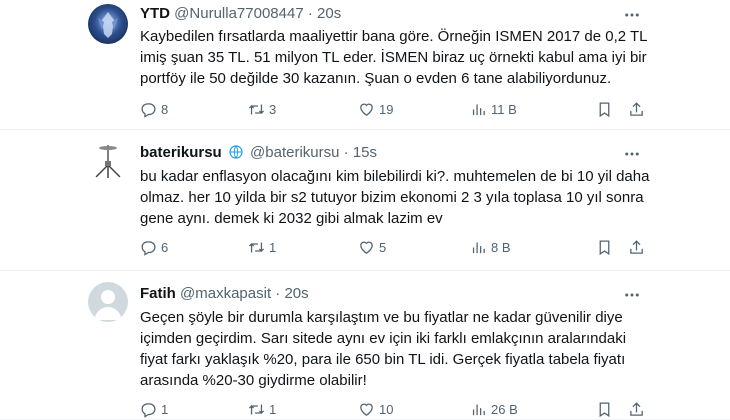  Describe the element at coordinates (490, 247) in the screenshot. I see `views-button: 8 B` at that location.